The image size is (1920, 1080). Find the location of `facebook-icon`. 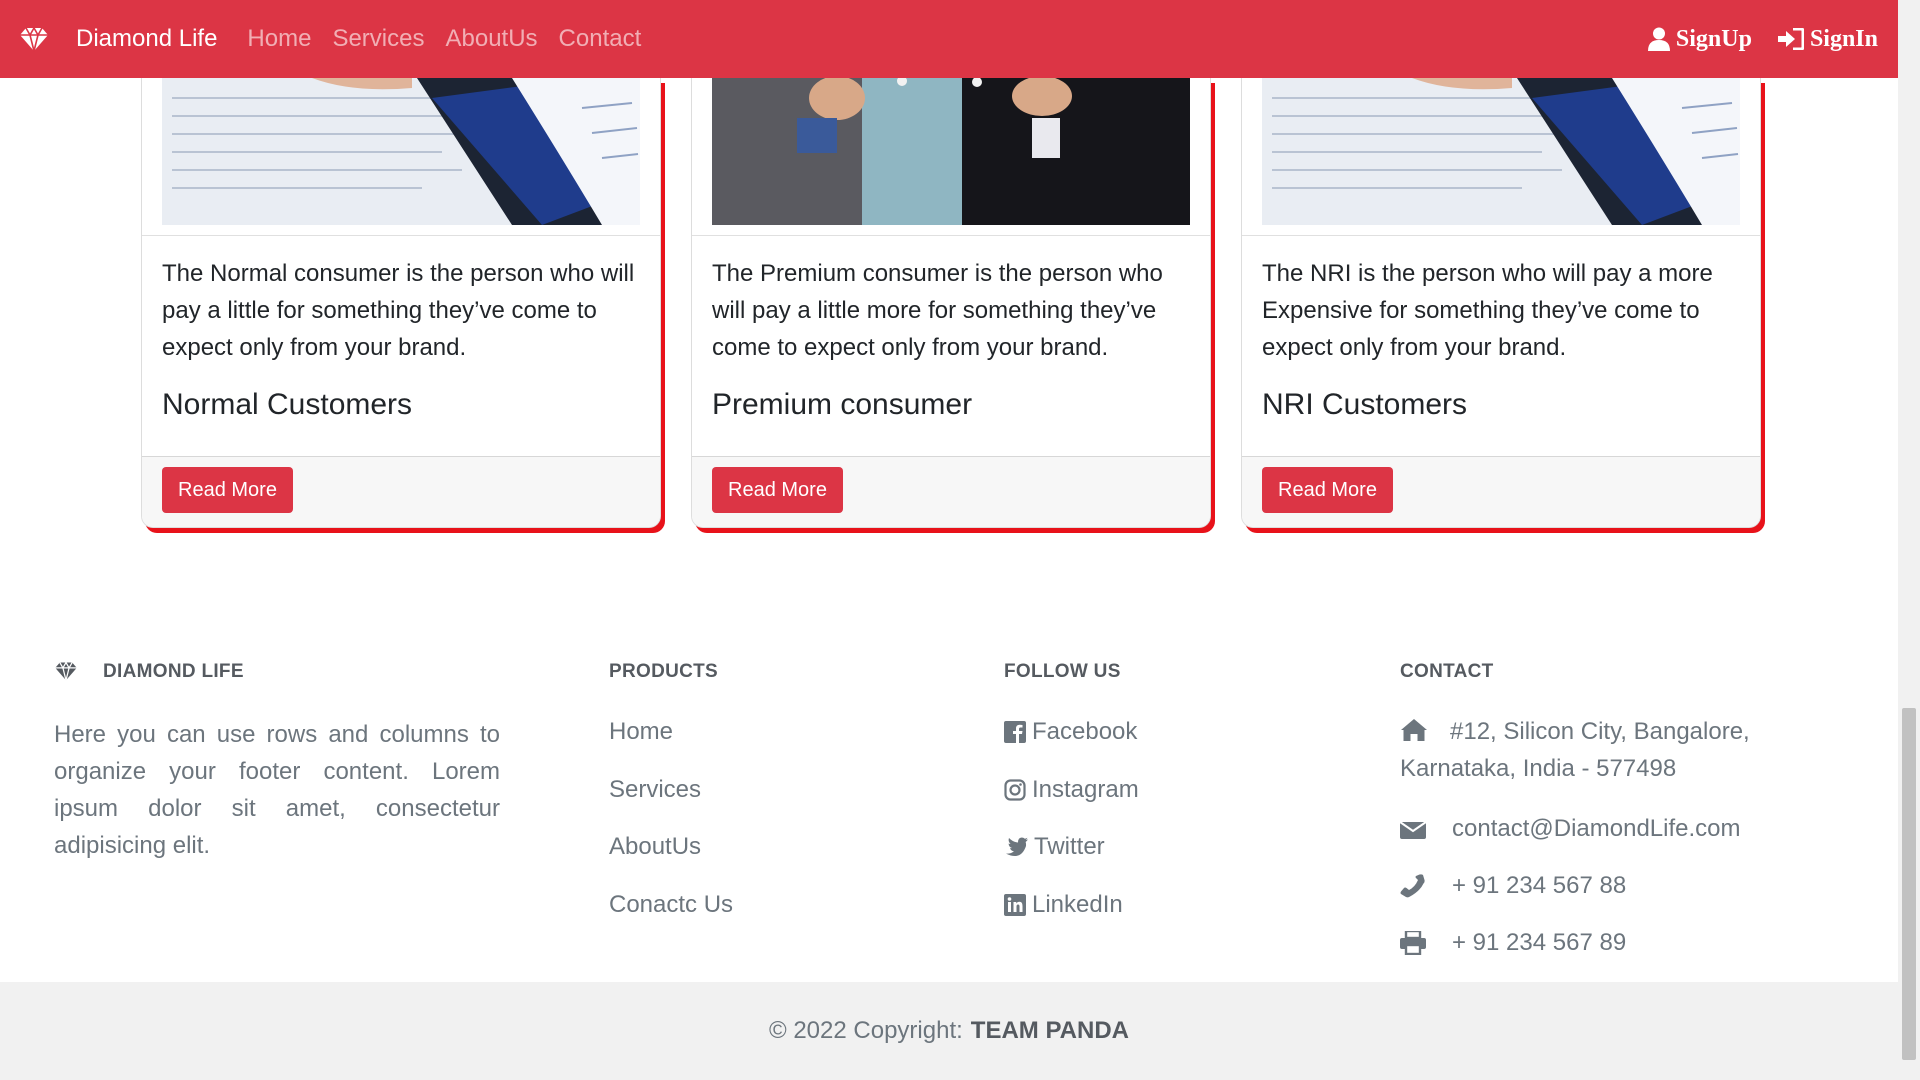

facebook-icon is located at coordinates (1015, 732).